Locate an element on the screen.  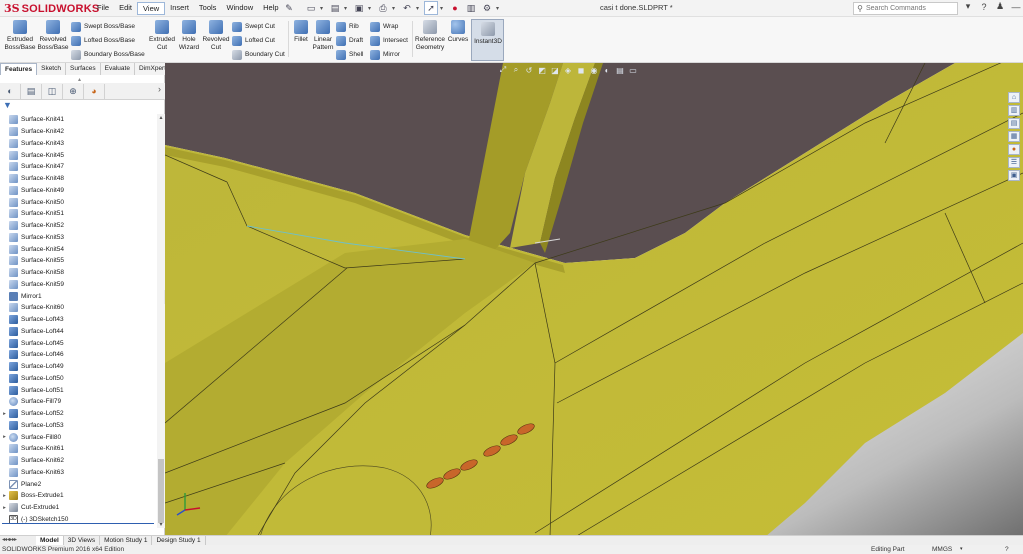
mirror-button: Mirror is located at coordinates (385, 54).